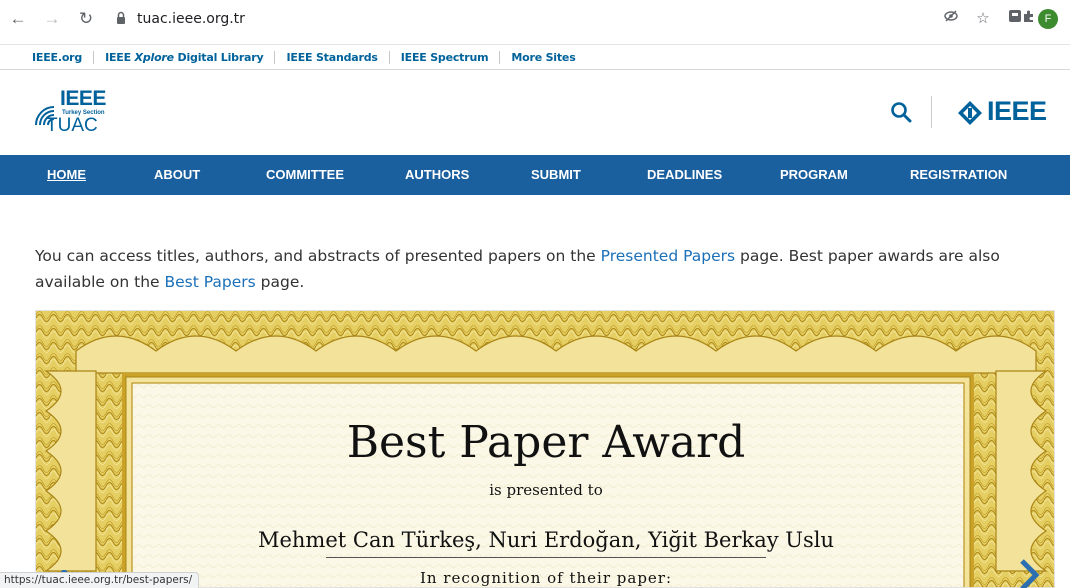 This screenshot has width=1070, height=588. Describe the element at coordinates (331, 57) in the screenshot. I see `metanav-standards: IEEE Standards` at that location.